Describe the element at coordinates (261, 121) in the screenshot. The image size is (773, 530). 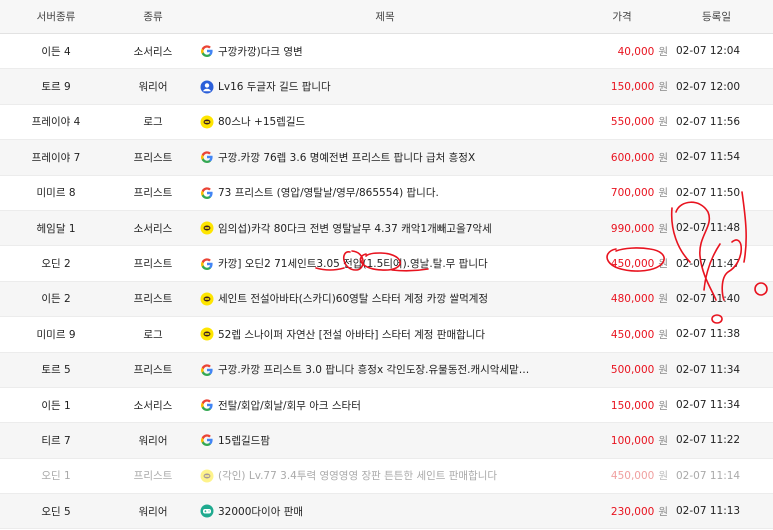
I see `title-link: 80스나 +15렙길드` at that location.